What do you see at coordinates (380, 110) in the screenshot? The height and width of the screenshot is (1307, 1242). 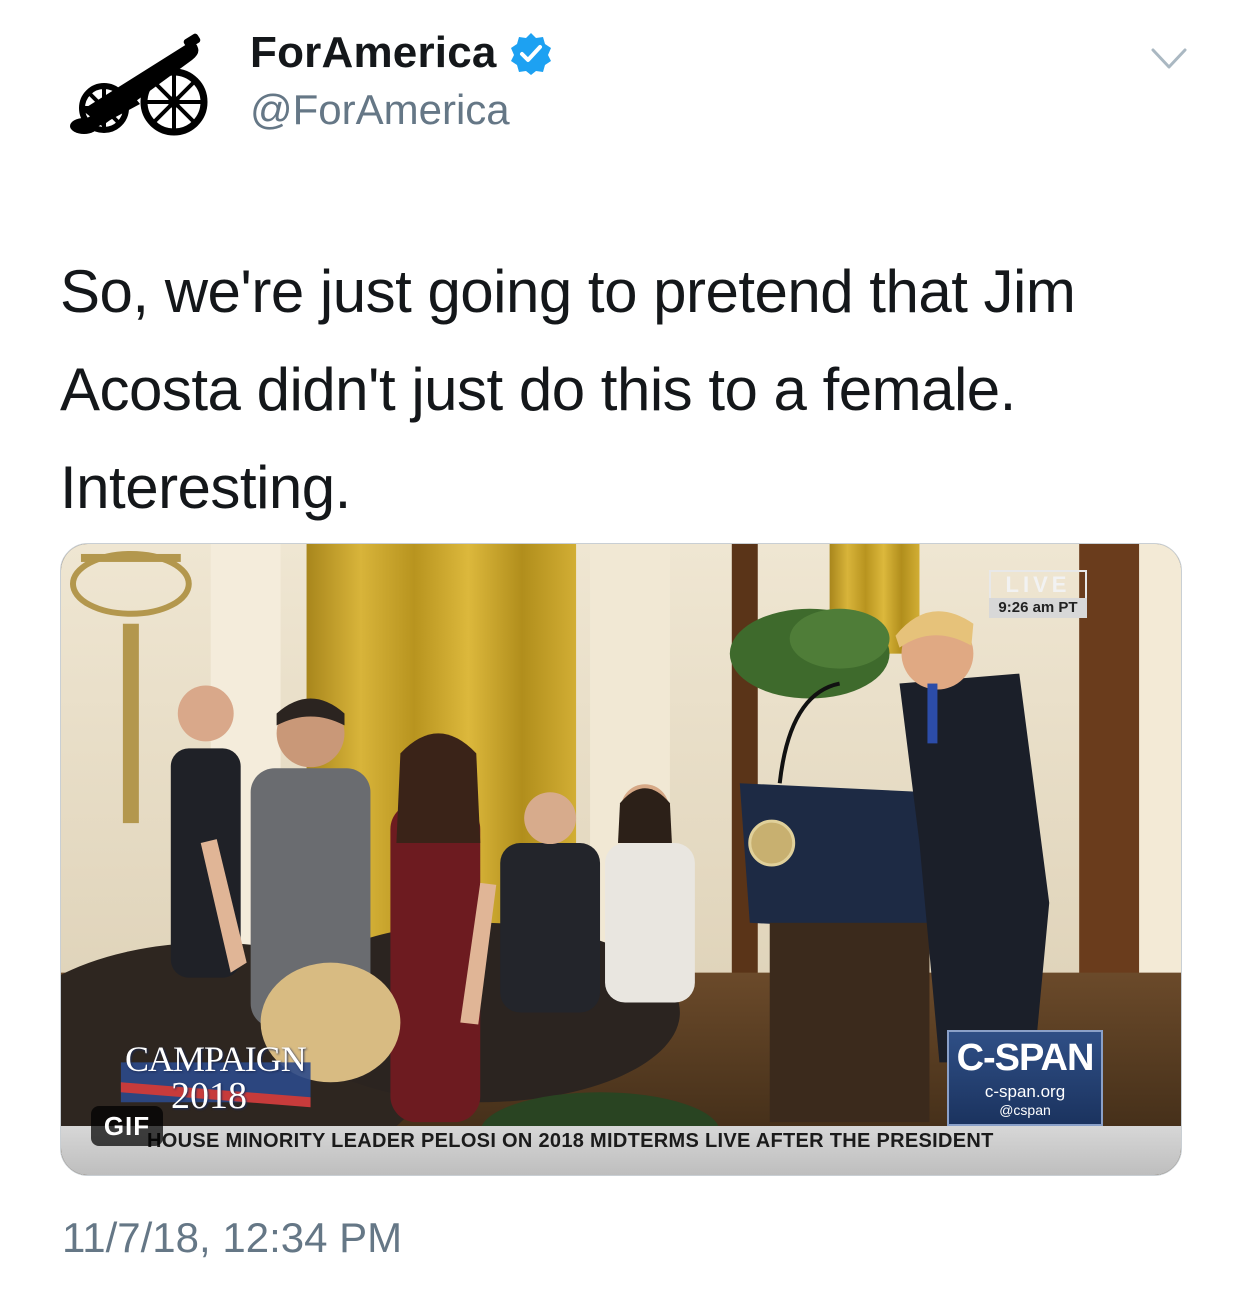 I see `author-handle: @ForAmerica` at bounding box center [380, 110].